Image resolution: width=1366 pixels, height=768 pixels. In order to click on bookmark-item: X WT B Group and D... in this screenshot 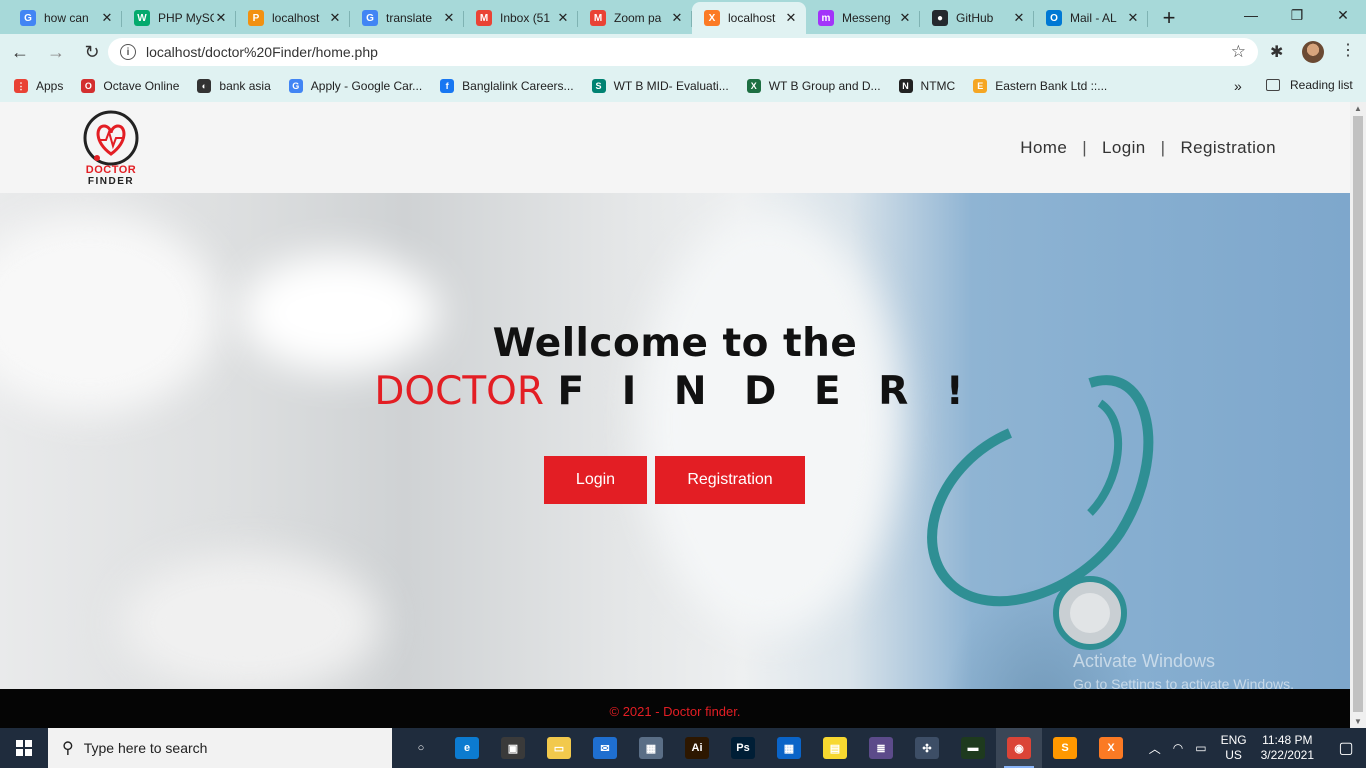, I will do `click(813, 86)`.